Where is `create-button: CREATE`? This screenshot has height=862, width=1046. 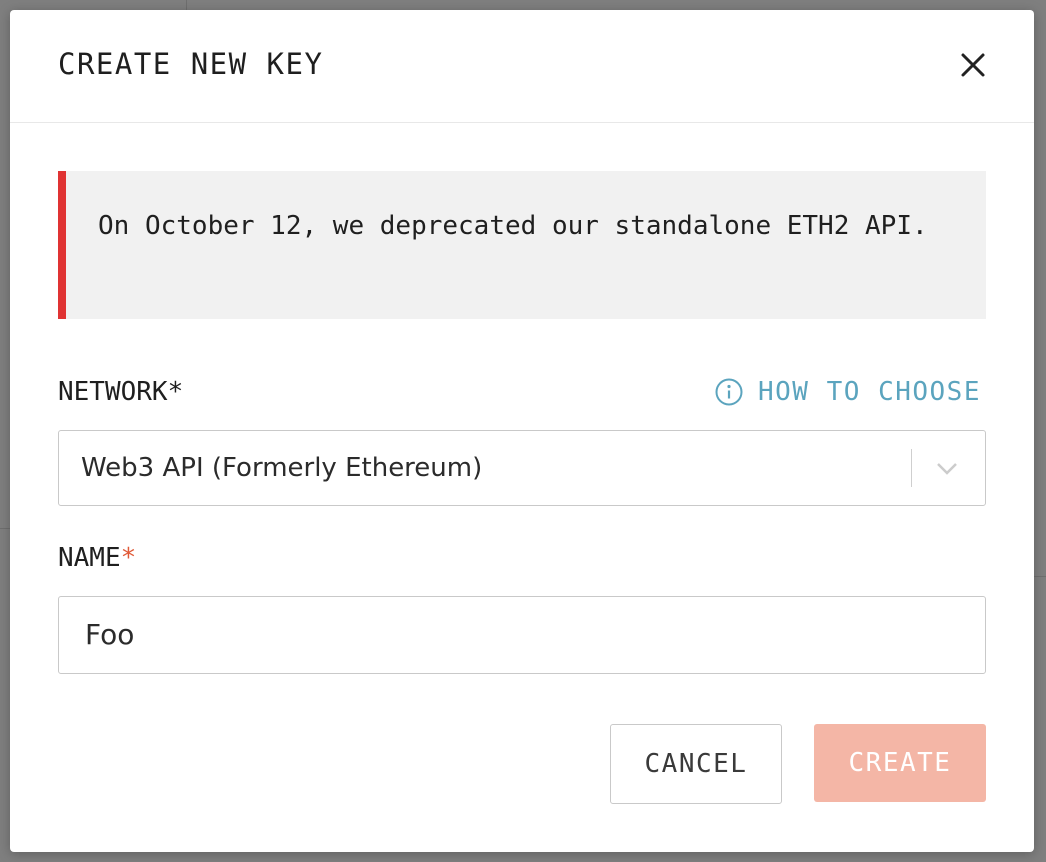 create-button: CREATE is located at coordinates (900, 763).